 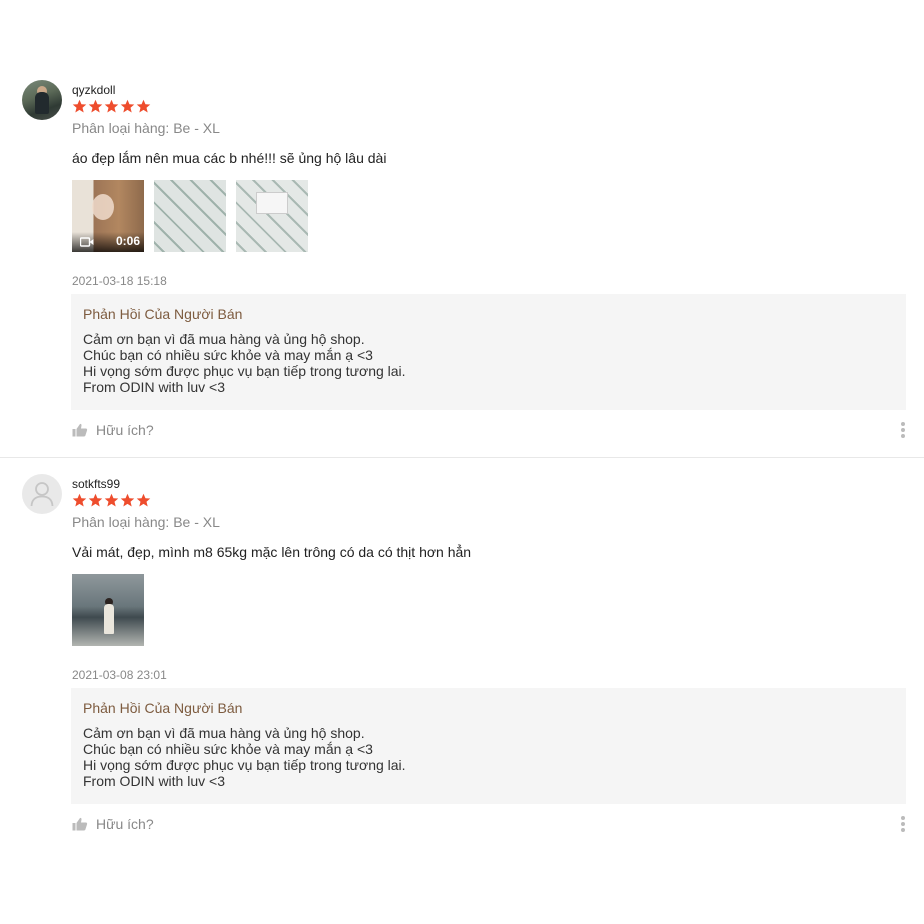 I want to click on default-user-icon, so click(x=42, y=494).